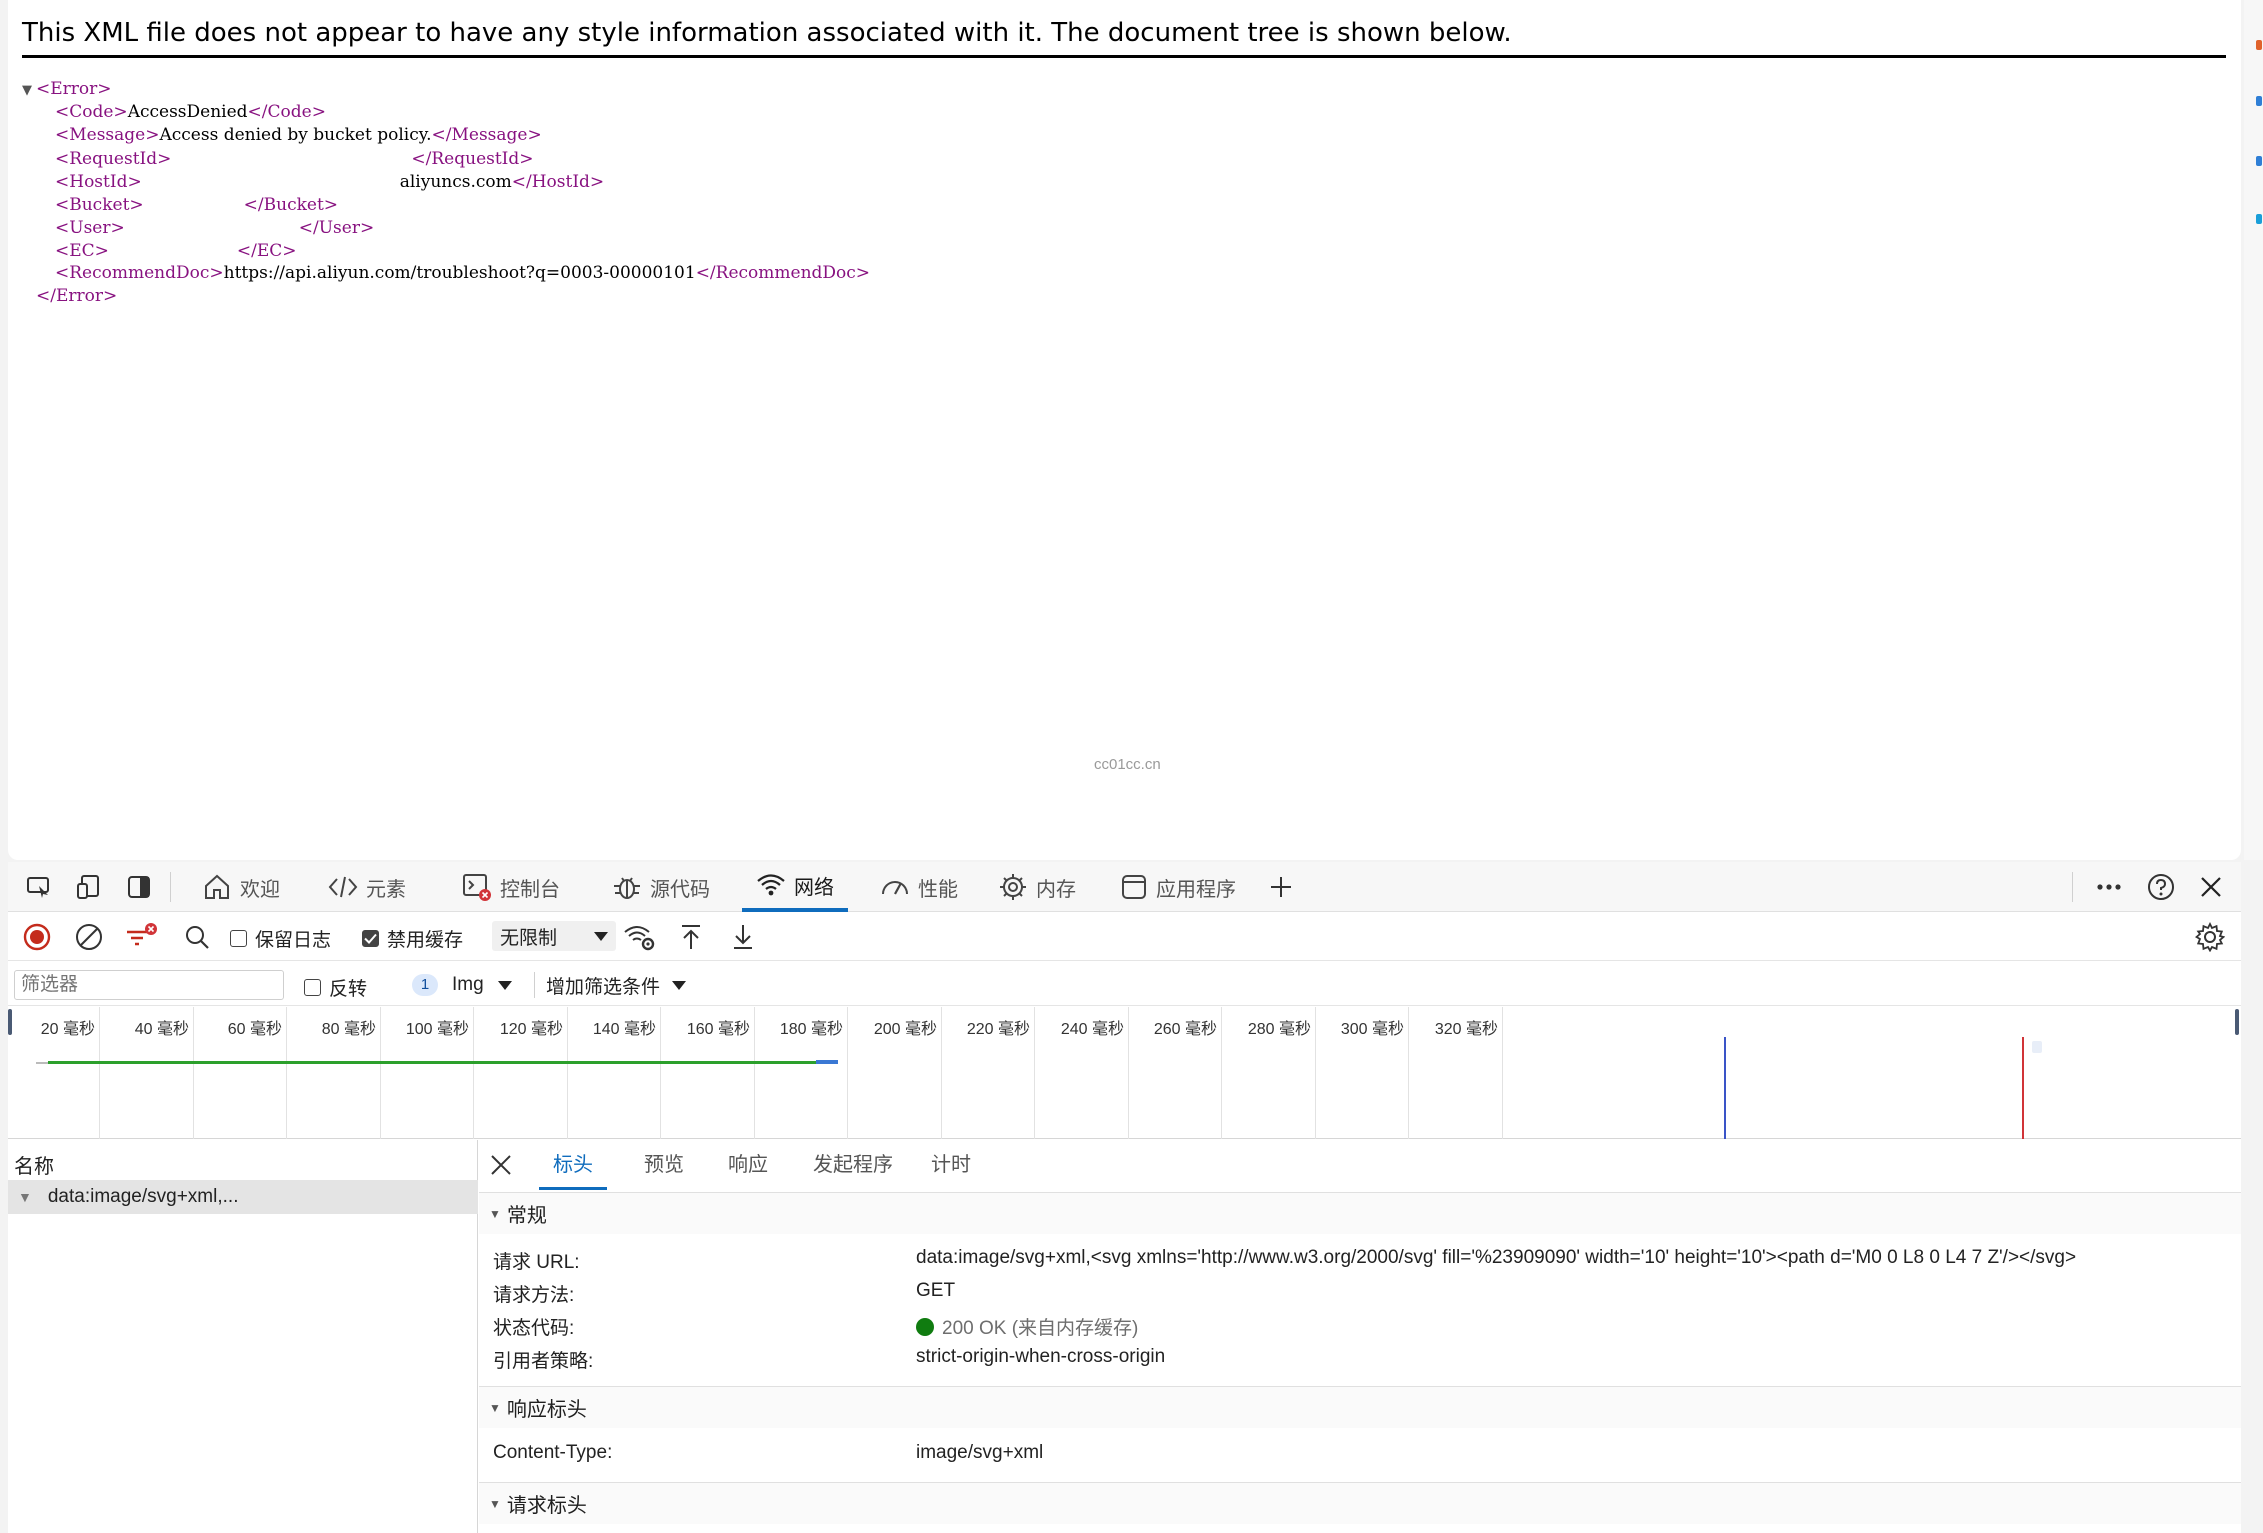  What do you see at coordinates (951, 1165) in the screenshot?
I see `tab-timing: 计时` at bounding box center [951, 1165].